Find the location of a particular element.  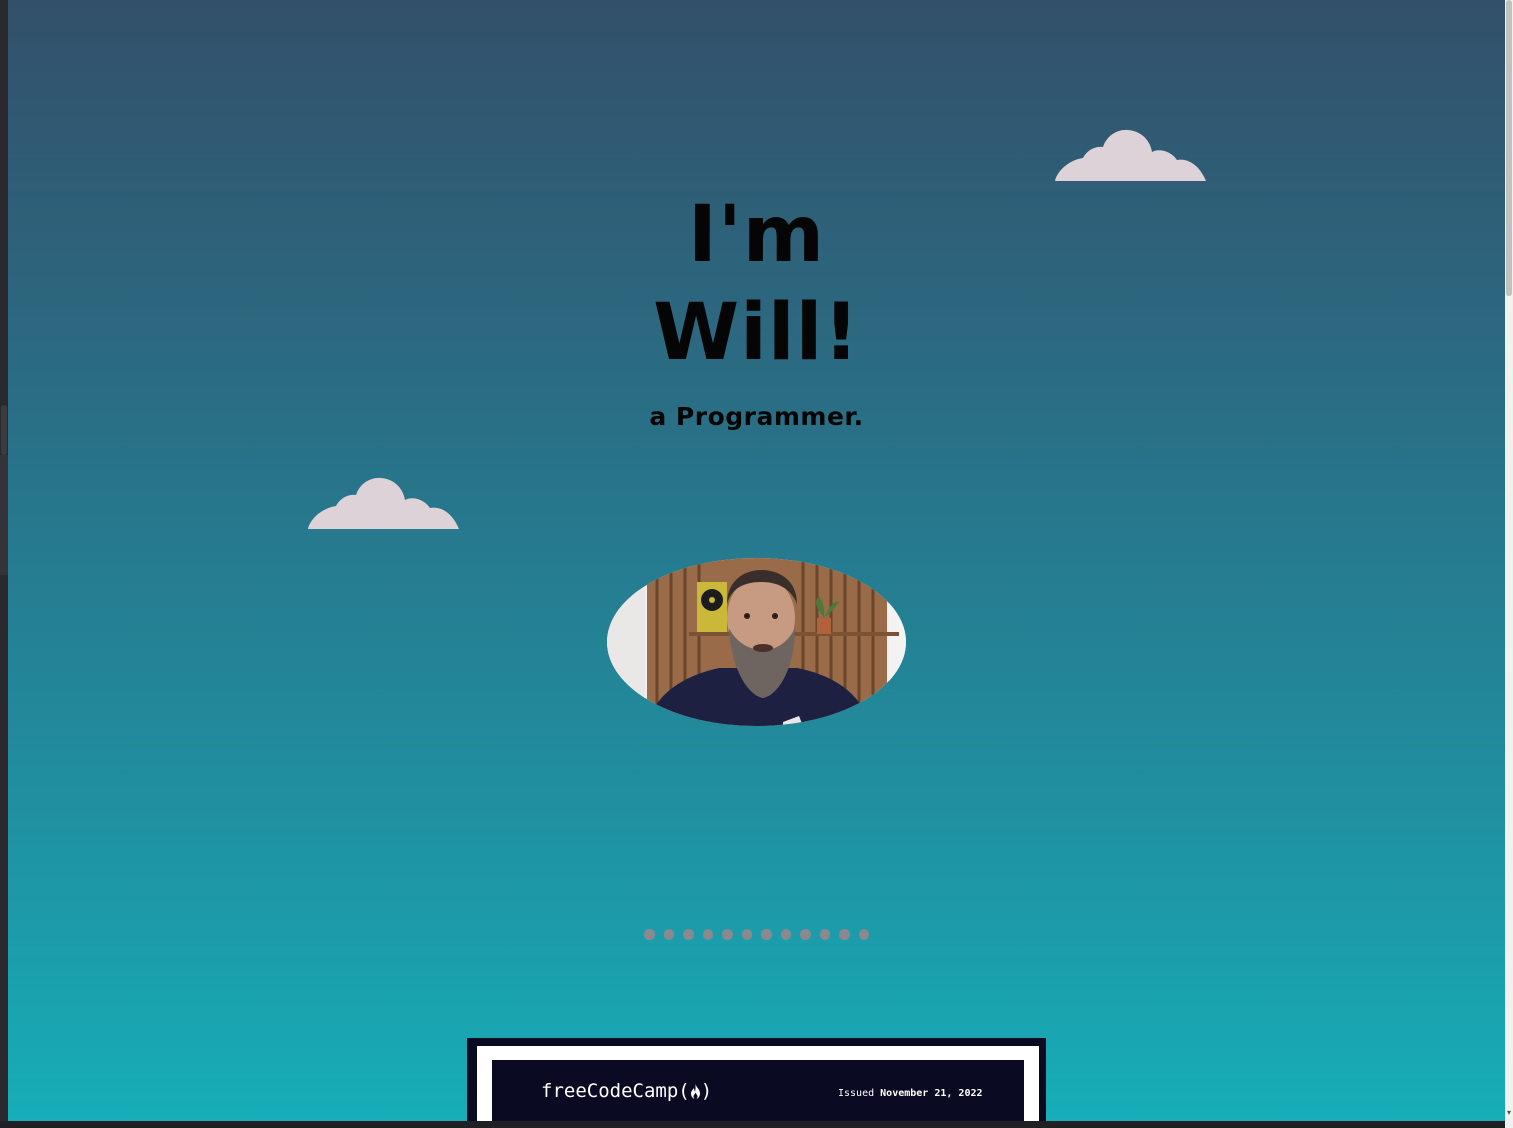

hero-title-line1: I'm is located at coordinates (756, 235).